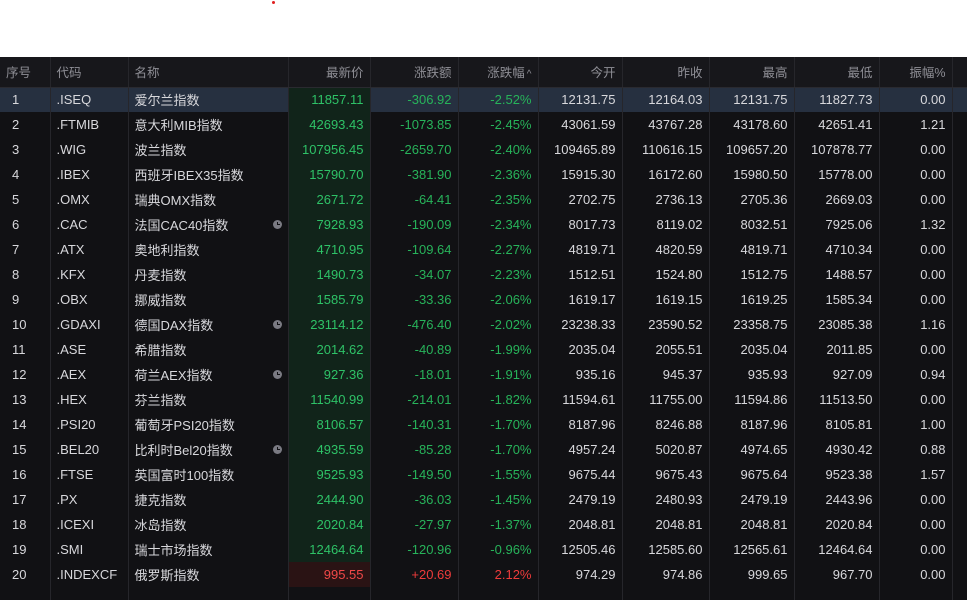 The image size is (967, 600). Describe the element at coordinates (173, 550) in the screenshot. I see `cell-name-text: 瑞士市场指数` at that location.